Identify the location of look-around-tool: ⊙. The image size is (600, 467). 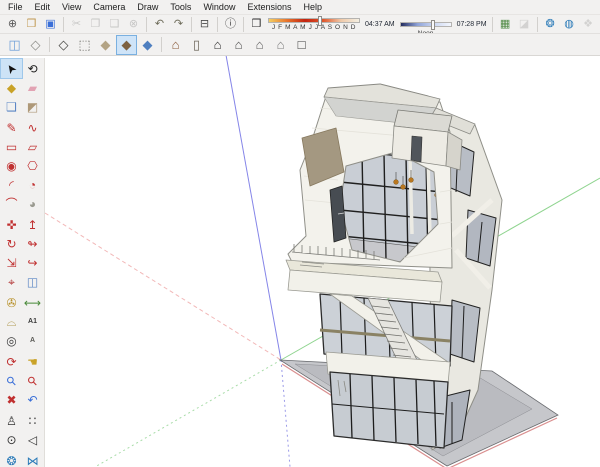
(11, 439).